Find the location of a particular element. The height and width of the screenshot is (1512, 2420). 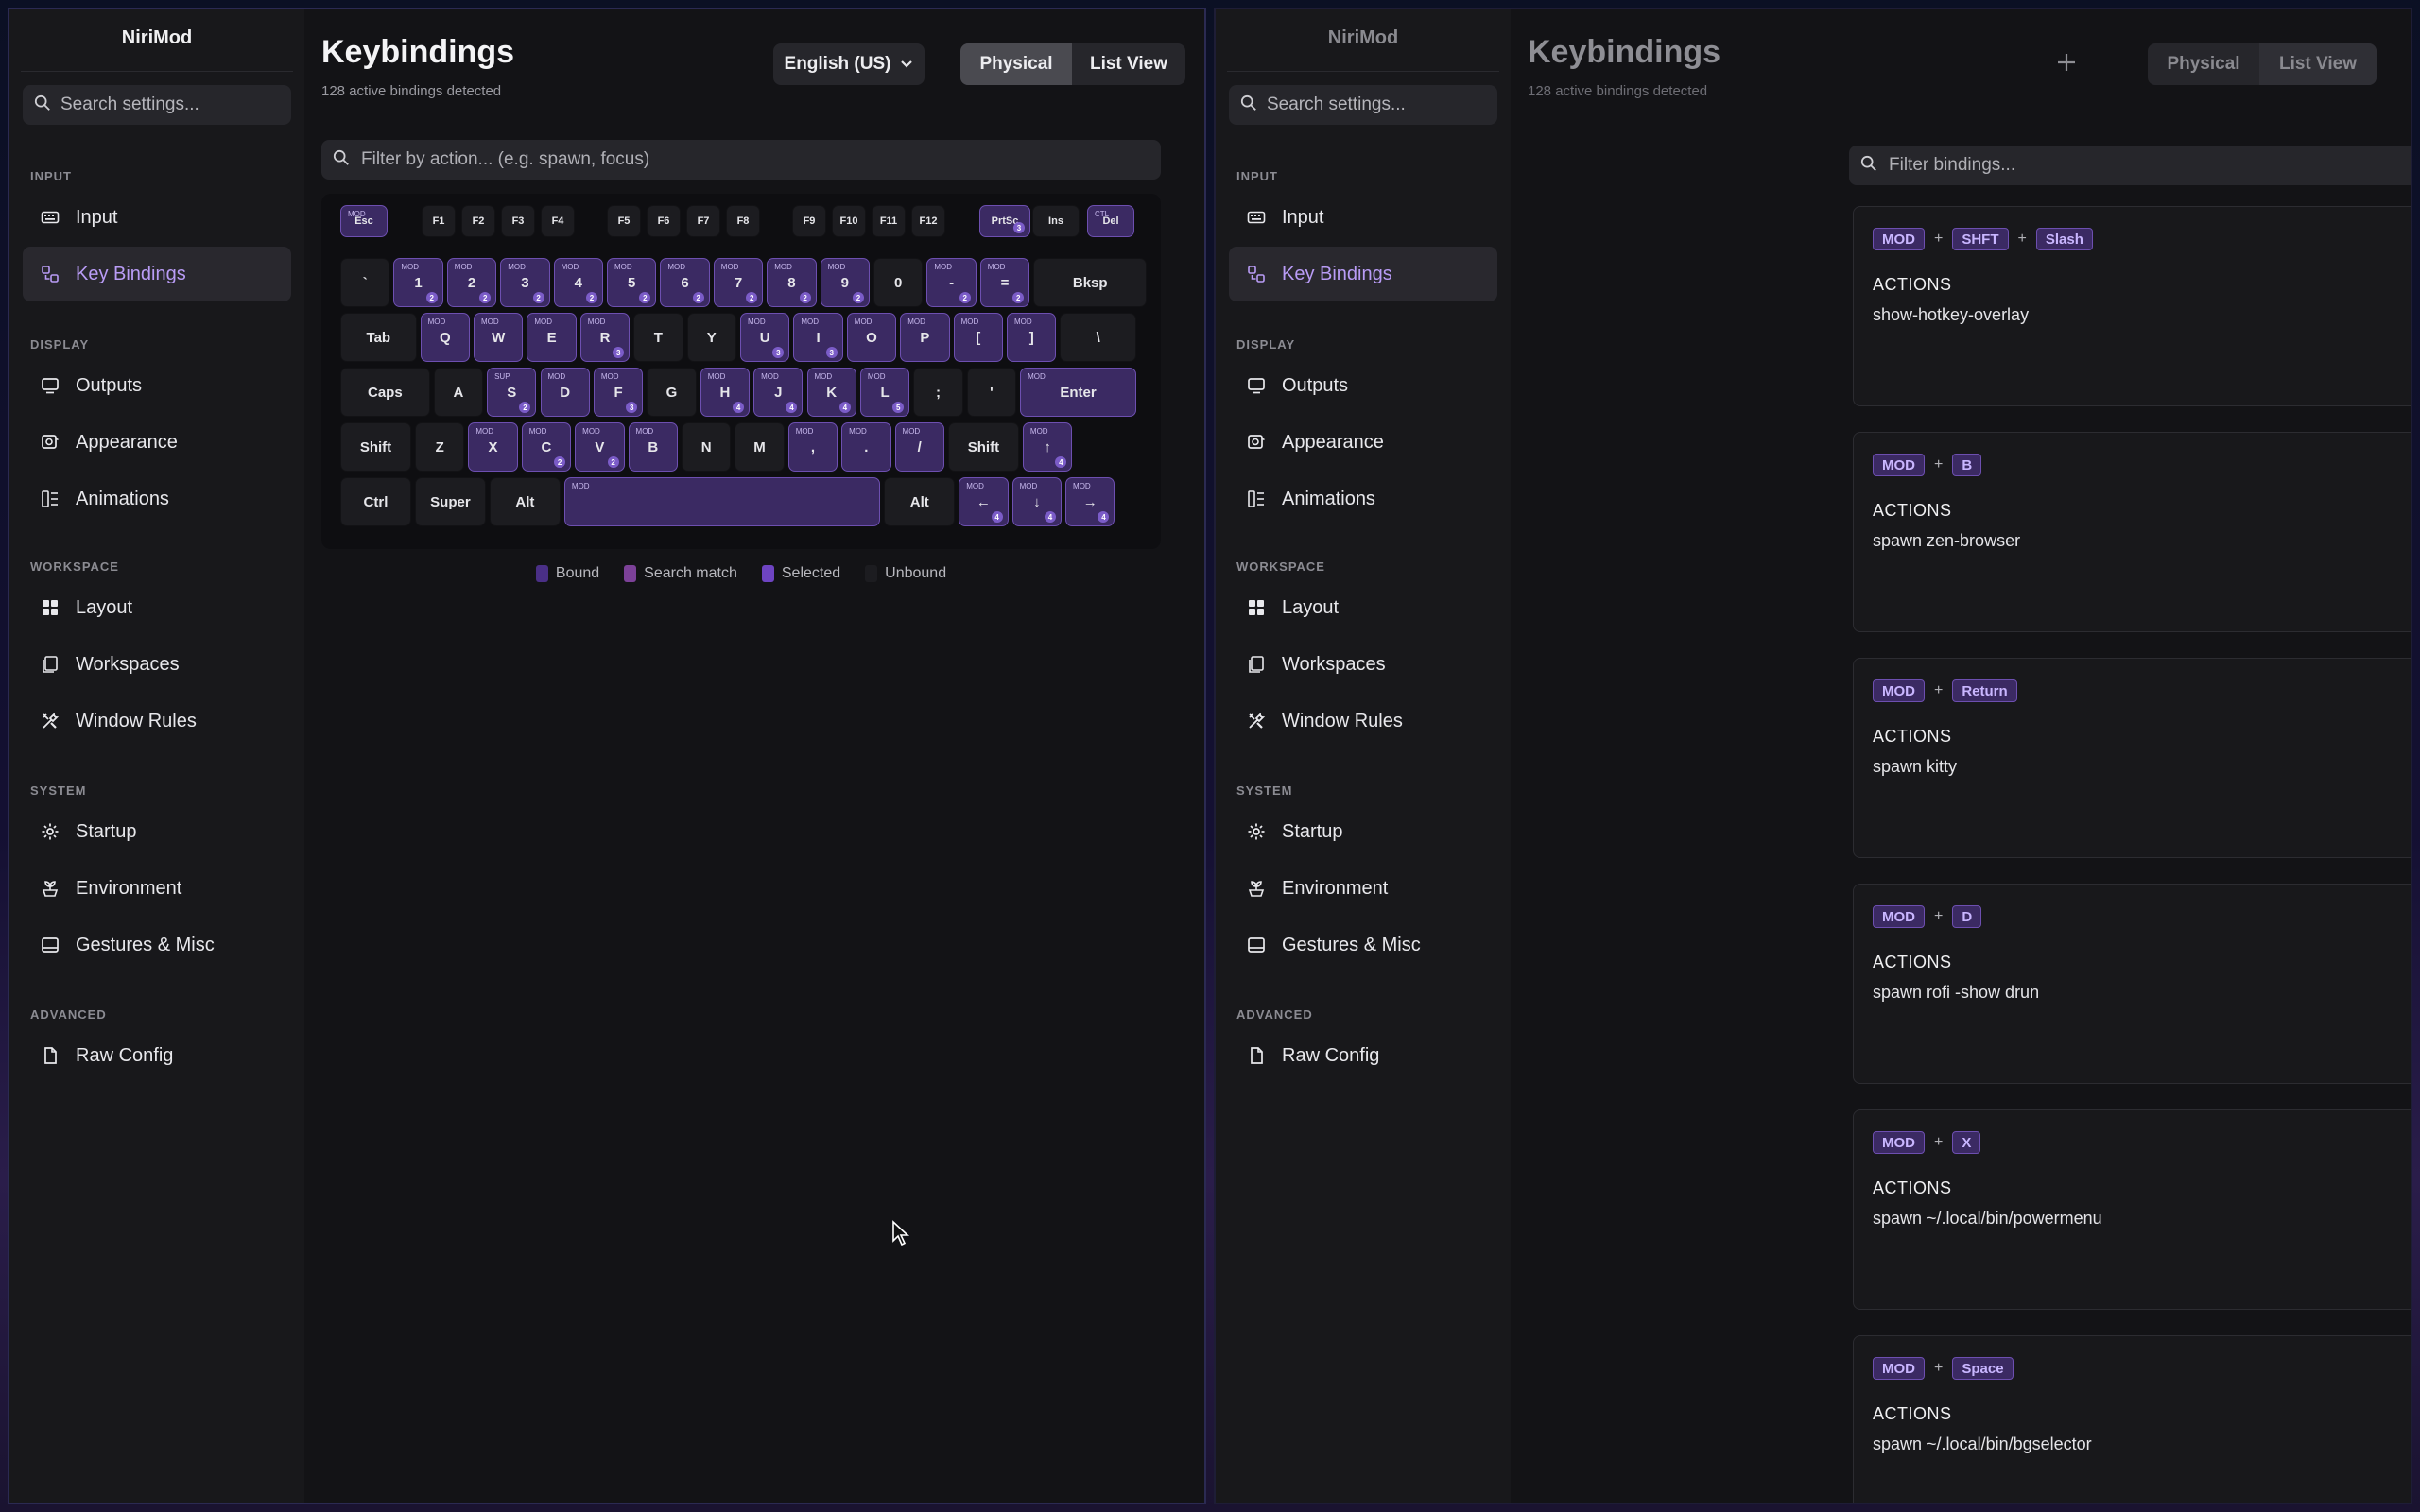

key-sym: ← MOD 4 is located at coordinates (984, 501).